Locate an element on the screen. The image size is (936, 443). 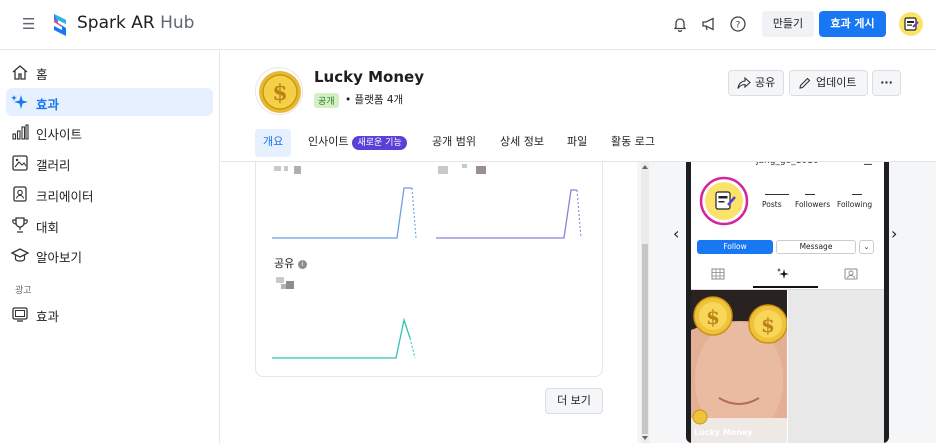
effects-tab-icon is located at coordinates (783, 274).